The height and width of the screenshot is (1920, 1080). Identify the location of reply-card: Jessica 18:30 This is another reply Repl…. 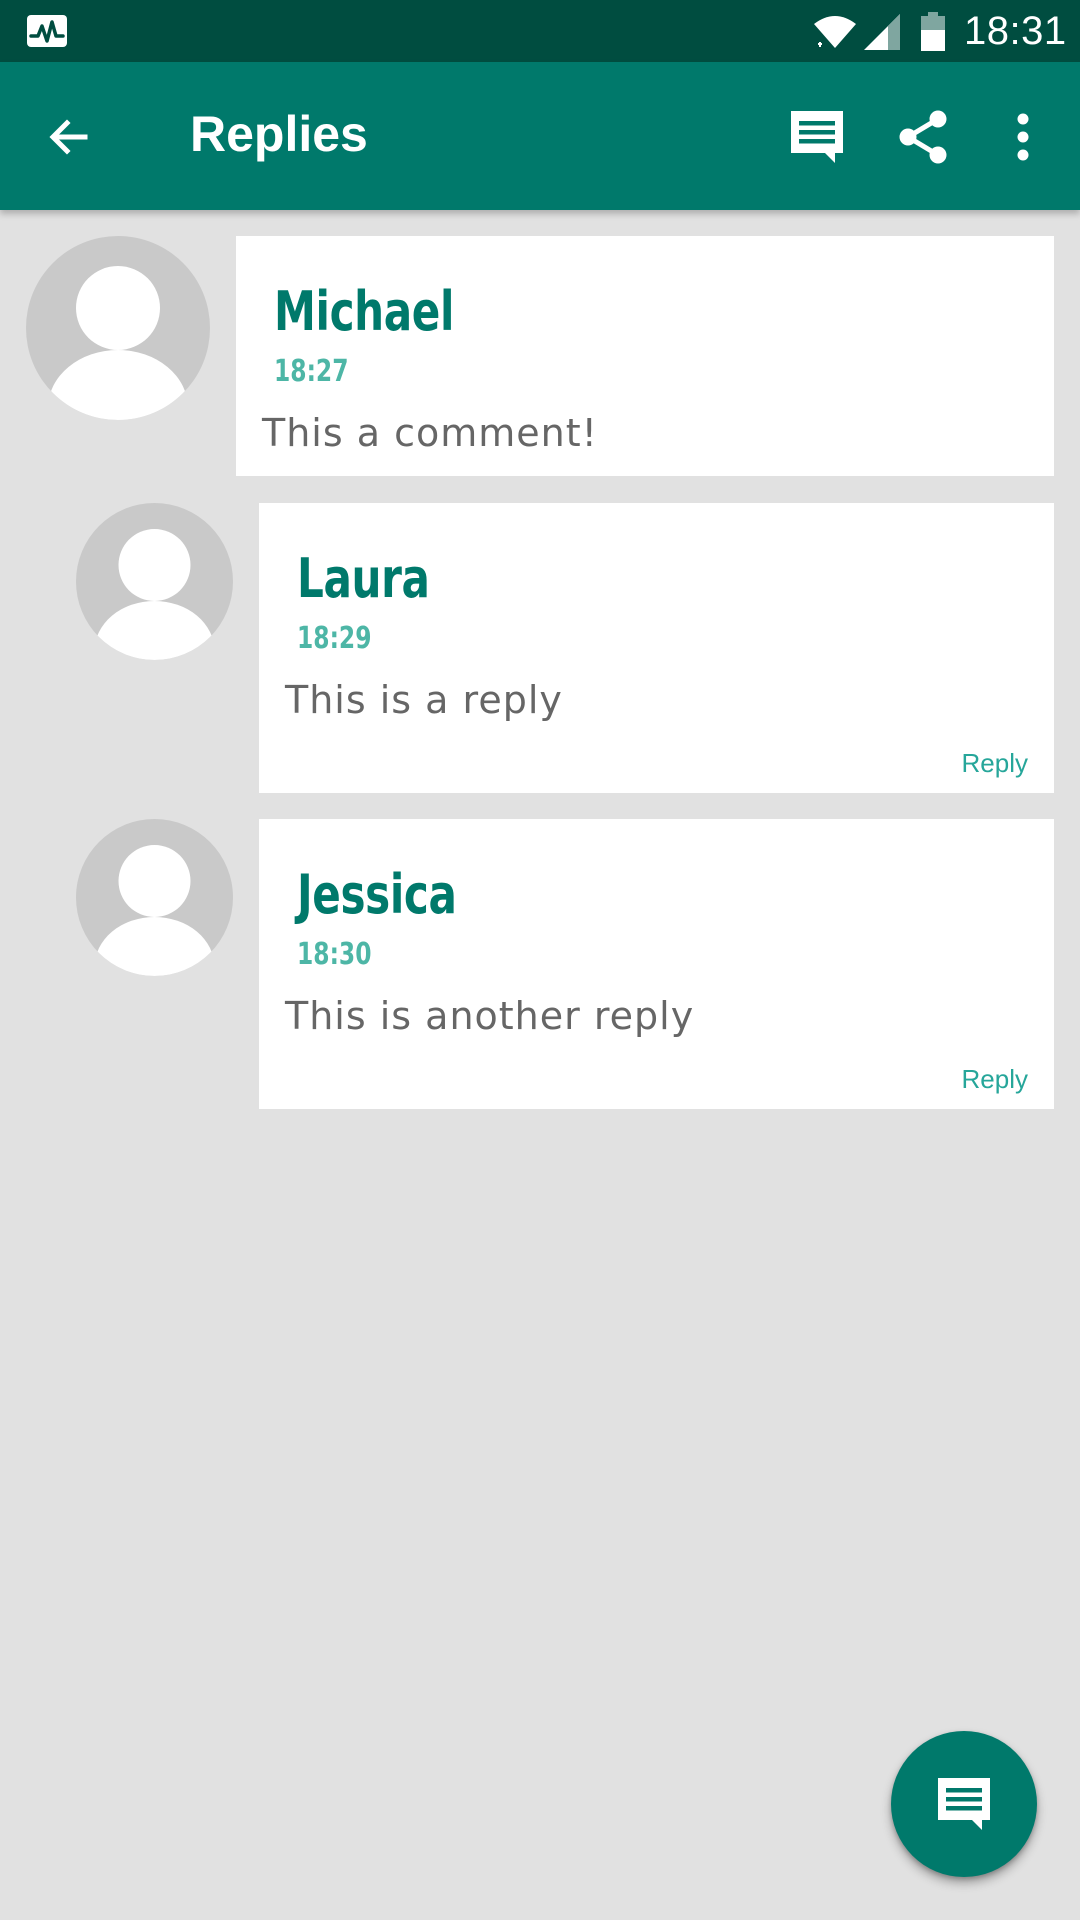
(656, 964).